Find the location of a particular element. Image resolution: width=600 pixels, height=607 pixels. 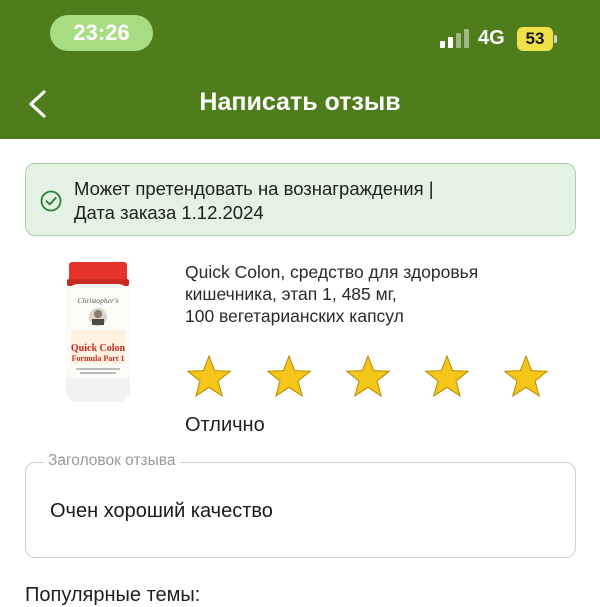

star-rating is located at coordinates (370, 377).